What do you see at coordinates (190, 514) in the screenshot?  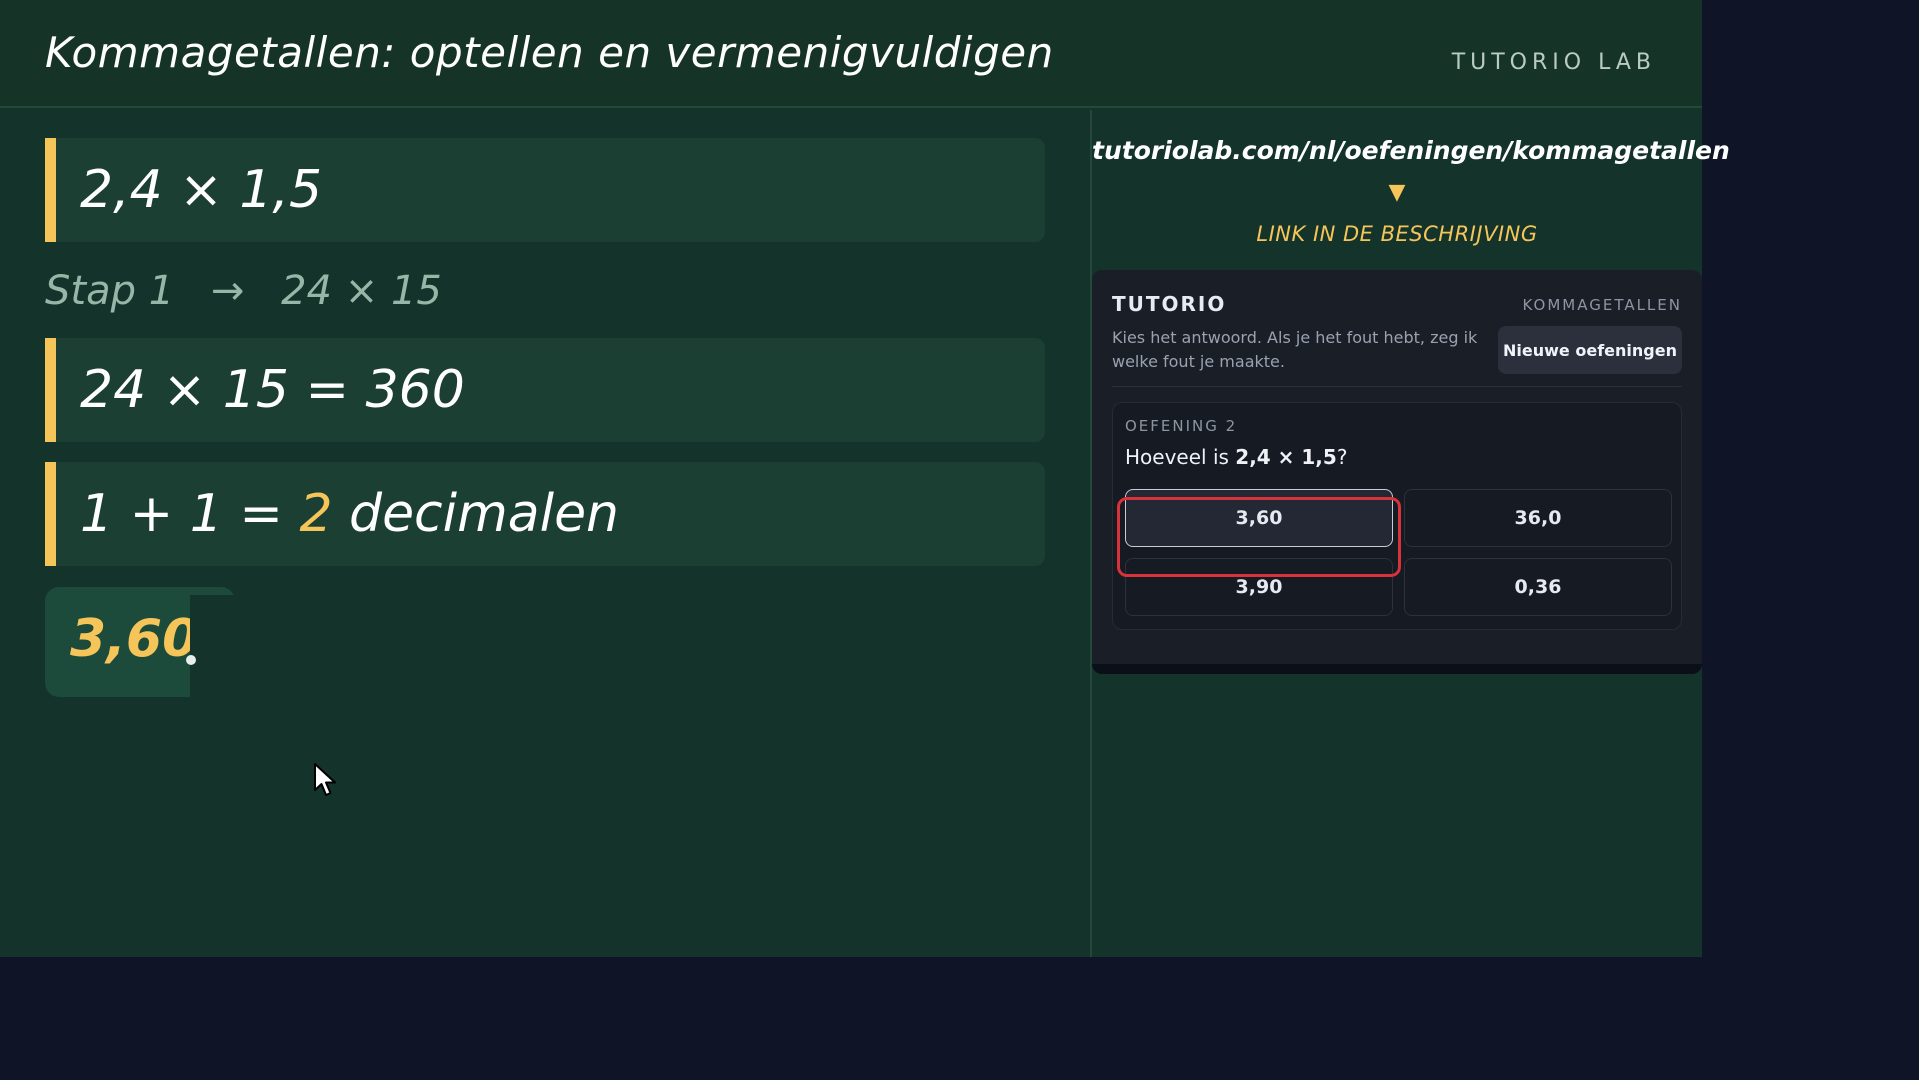 I see `decimals-prefix: 1 + 1 =` at bounding box center [190, 514].